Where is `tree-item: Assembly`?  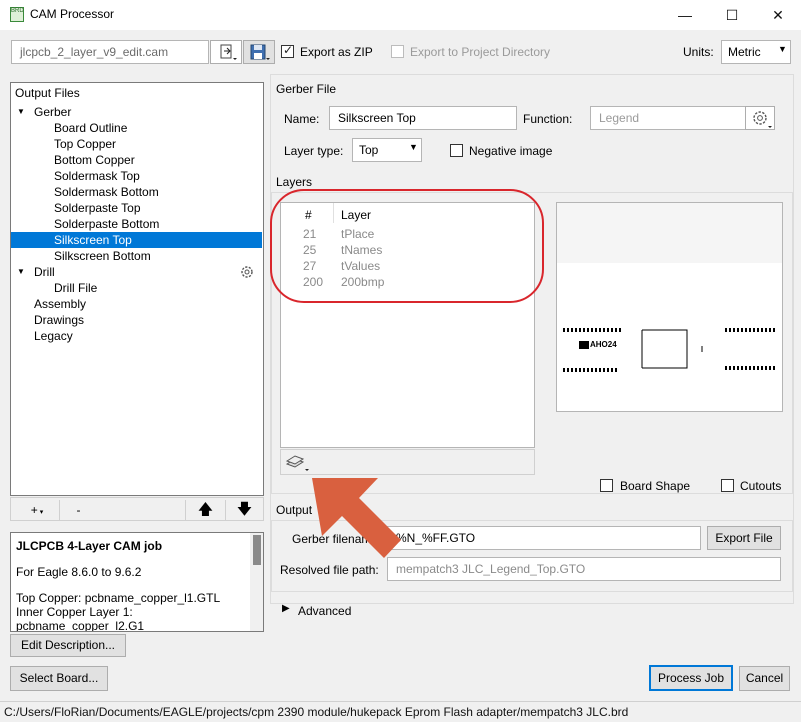 tree-item: Assembly is located at coordinates (136, 304).